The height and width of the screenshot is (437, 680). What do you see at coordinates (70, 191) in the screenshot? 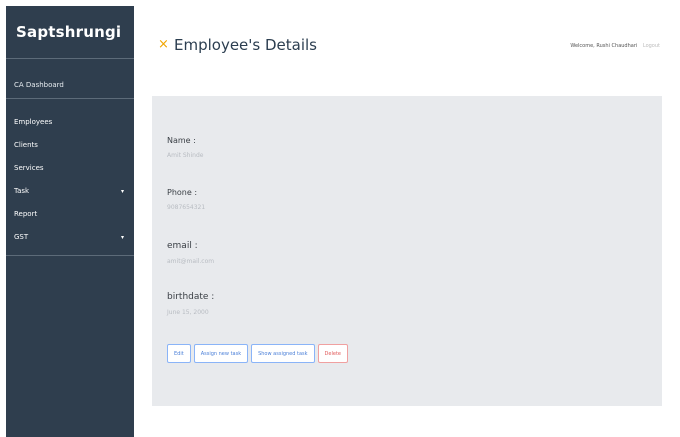
I see `sidebar-item-task: Task ▾` at bounding box center [70, 191].